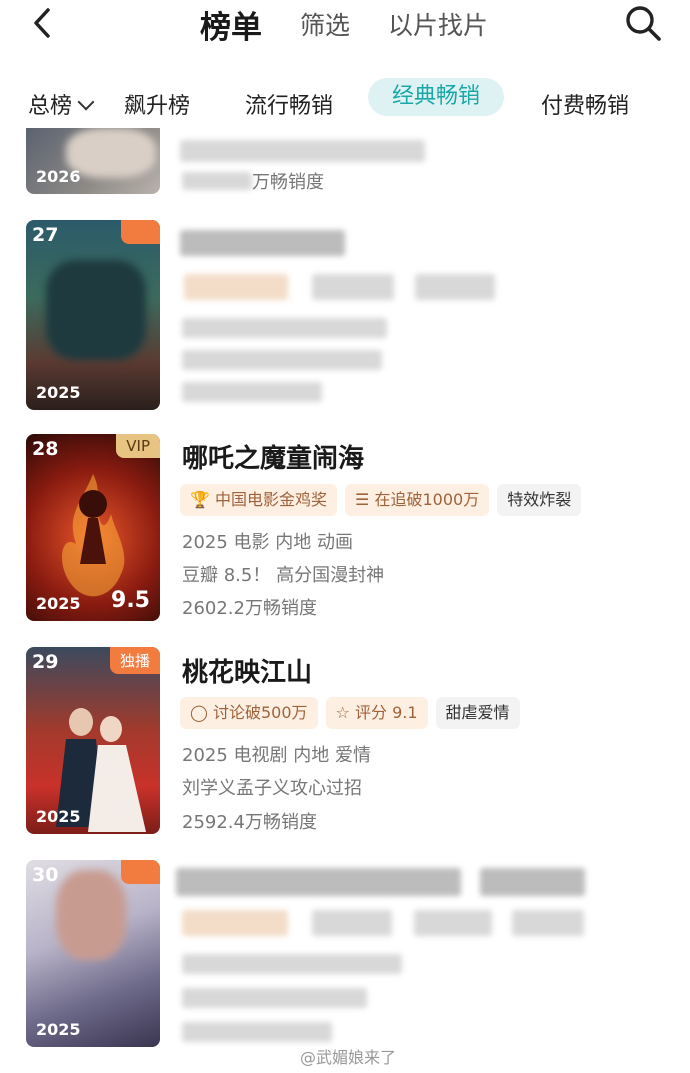 The image size is (690, 1073). What do you see at coordinates (249, 608) in the screenshot?
I see `item-sales: 2602.2万畅销度` at bounding box center [249, 608].